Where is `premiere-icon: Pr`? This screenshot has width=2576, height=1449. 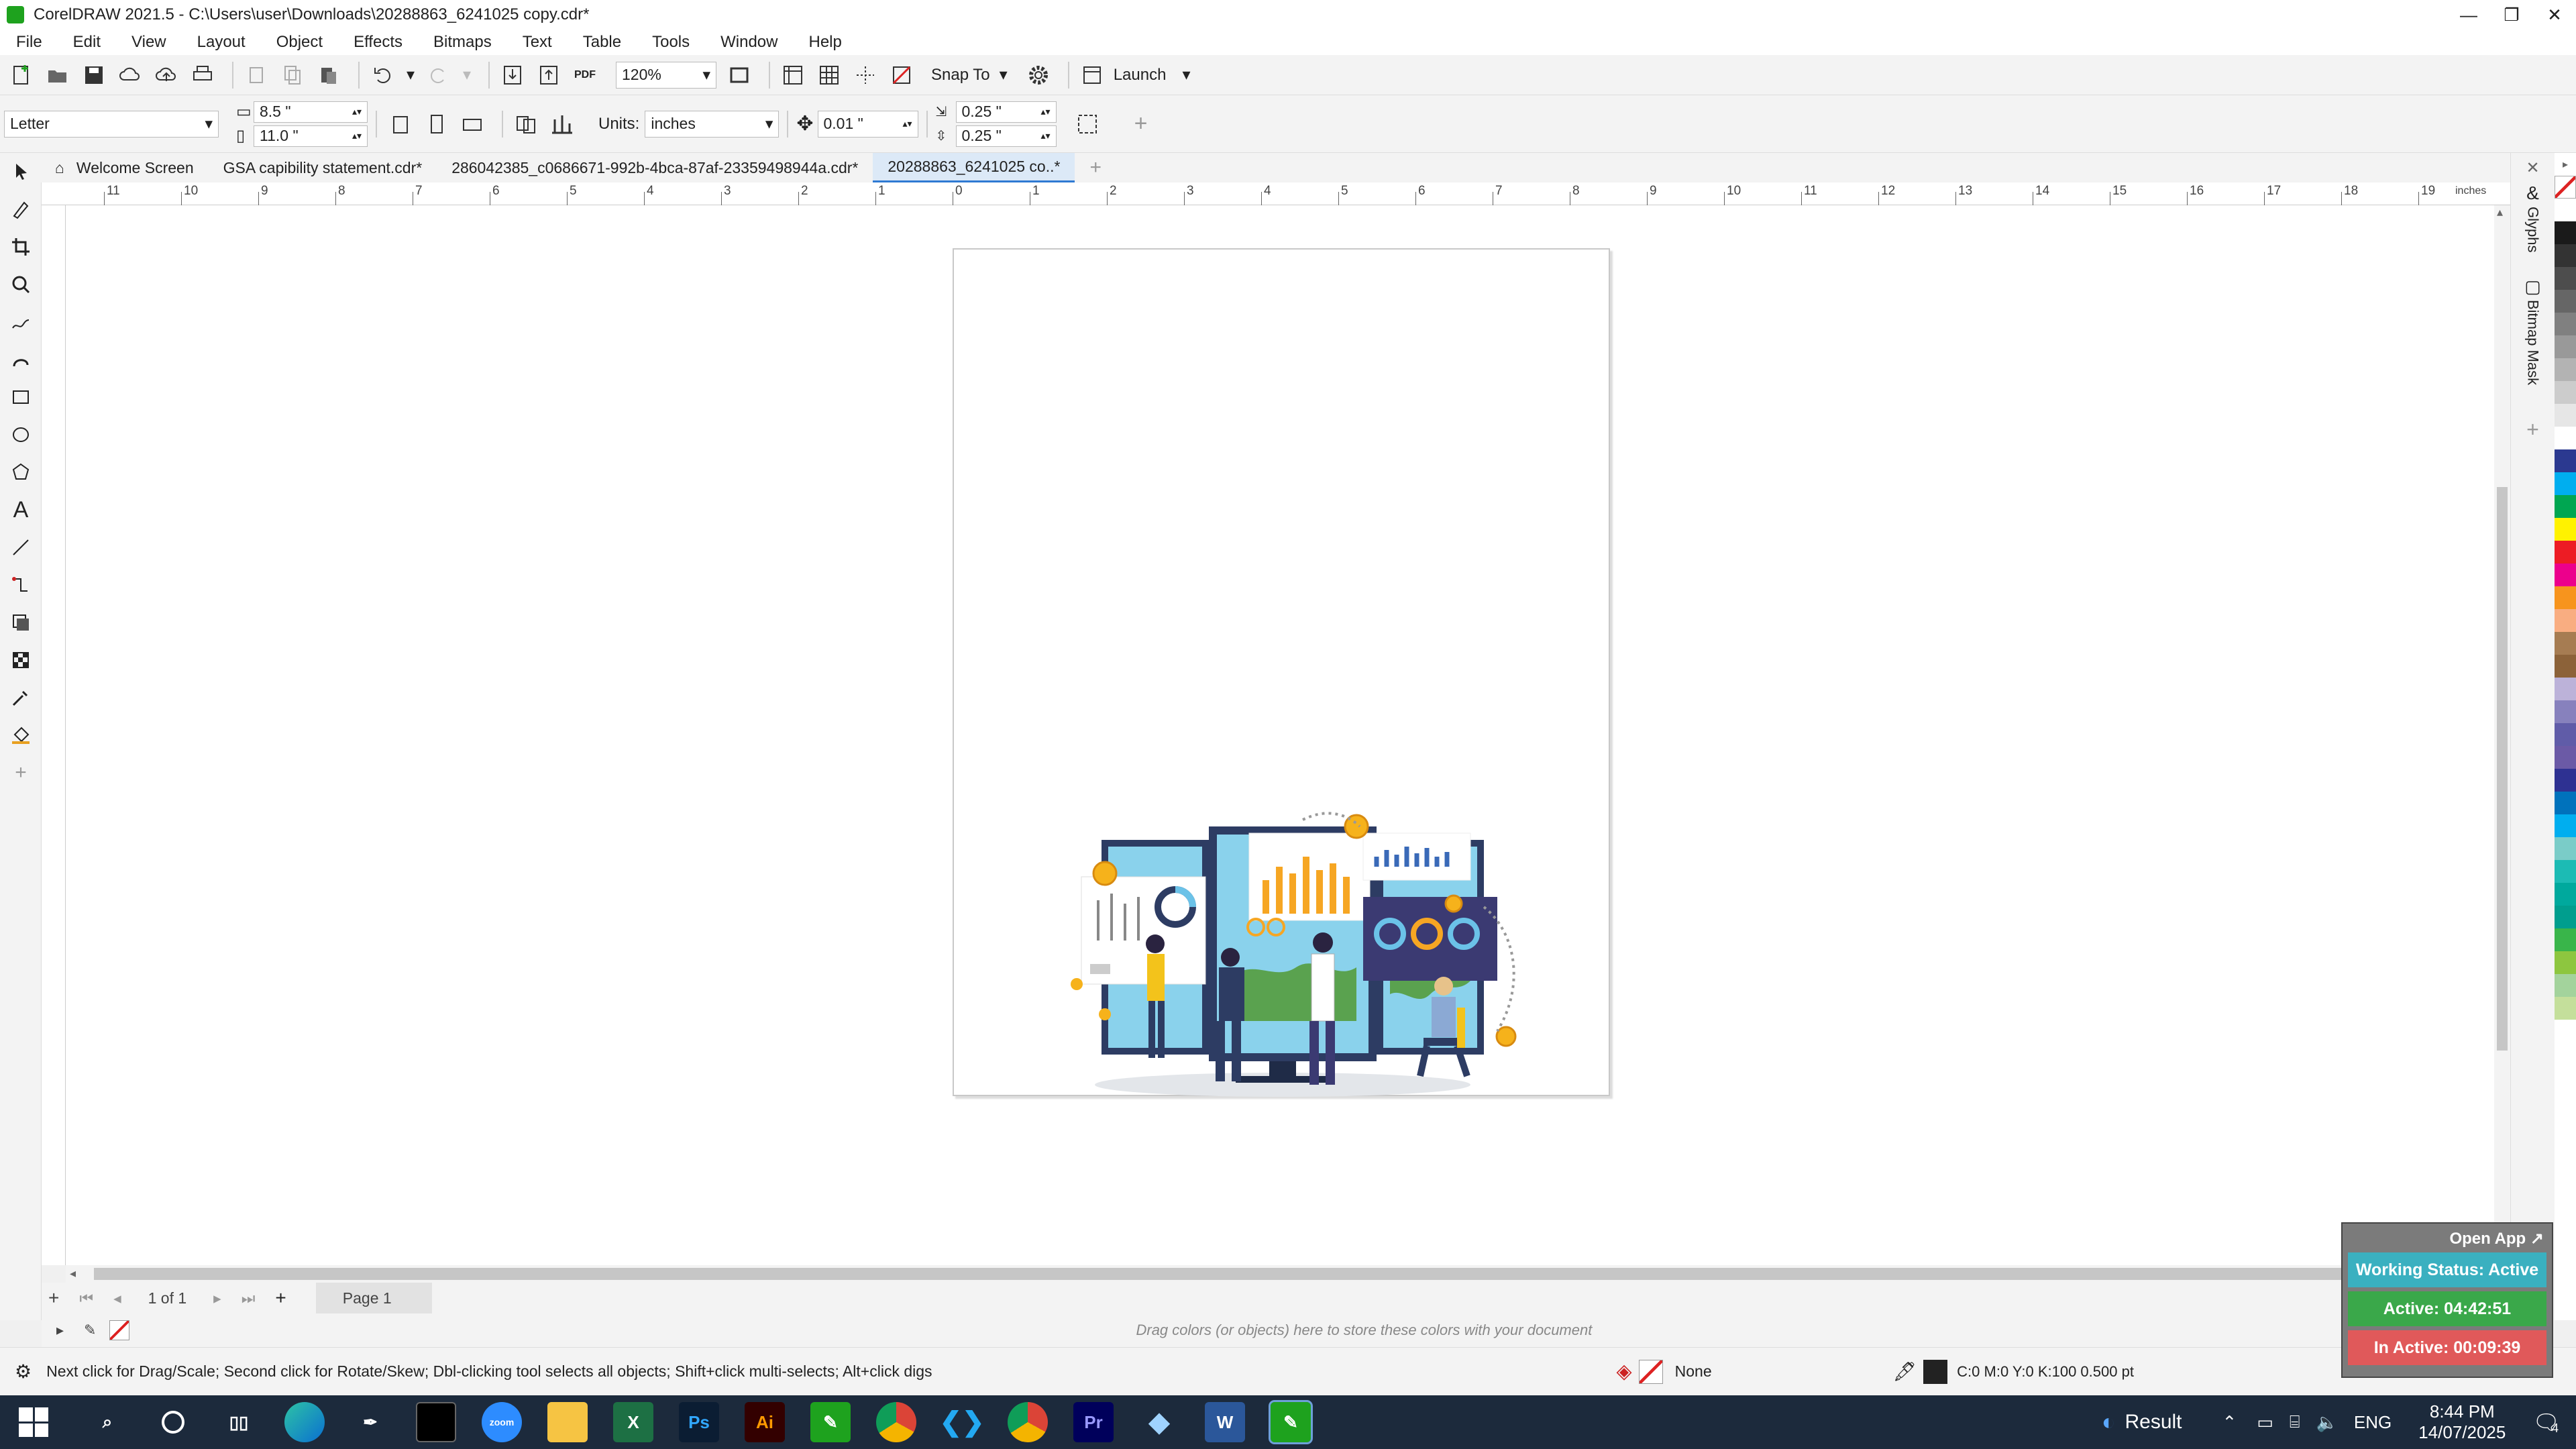
premiere-icon: Pr is located at coordinates (1093, 1422).